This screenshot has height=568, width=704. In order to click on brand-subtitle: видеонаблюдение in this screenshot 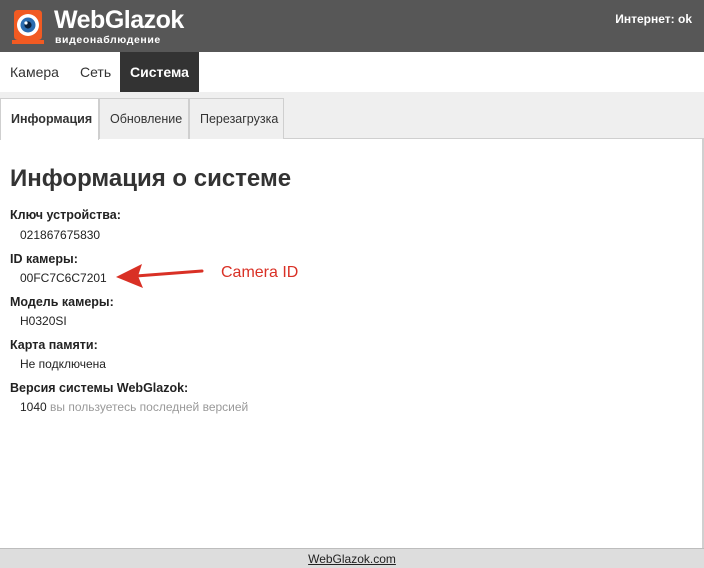, I will do `click(108, 40)`.